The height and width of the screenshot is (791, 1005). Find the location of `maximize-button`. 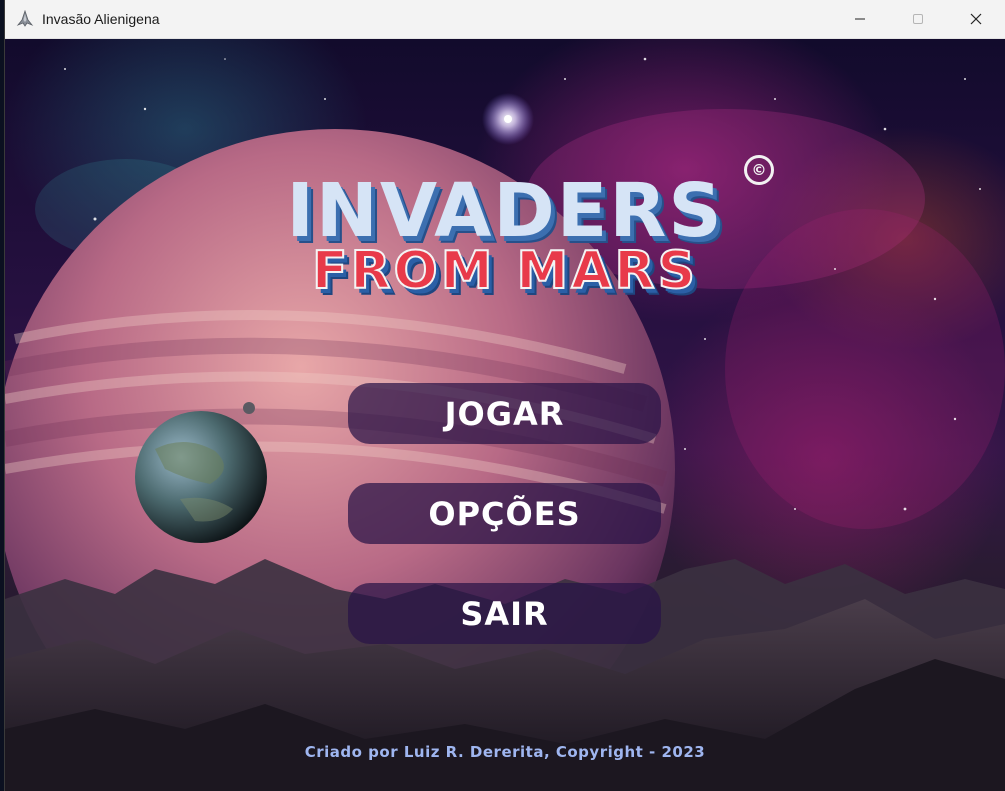

maximize-button is located at coordinates (918, 19).